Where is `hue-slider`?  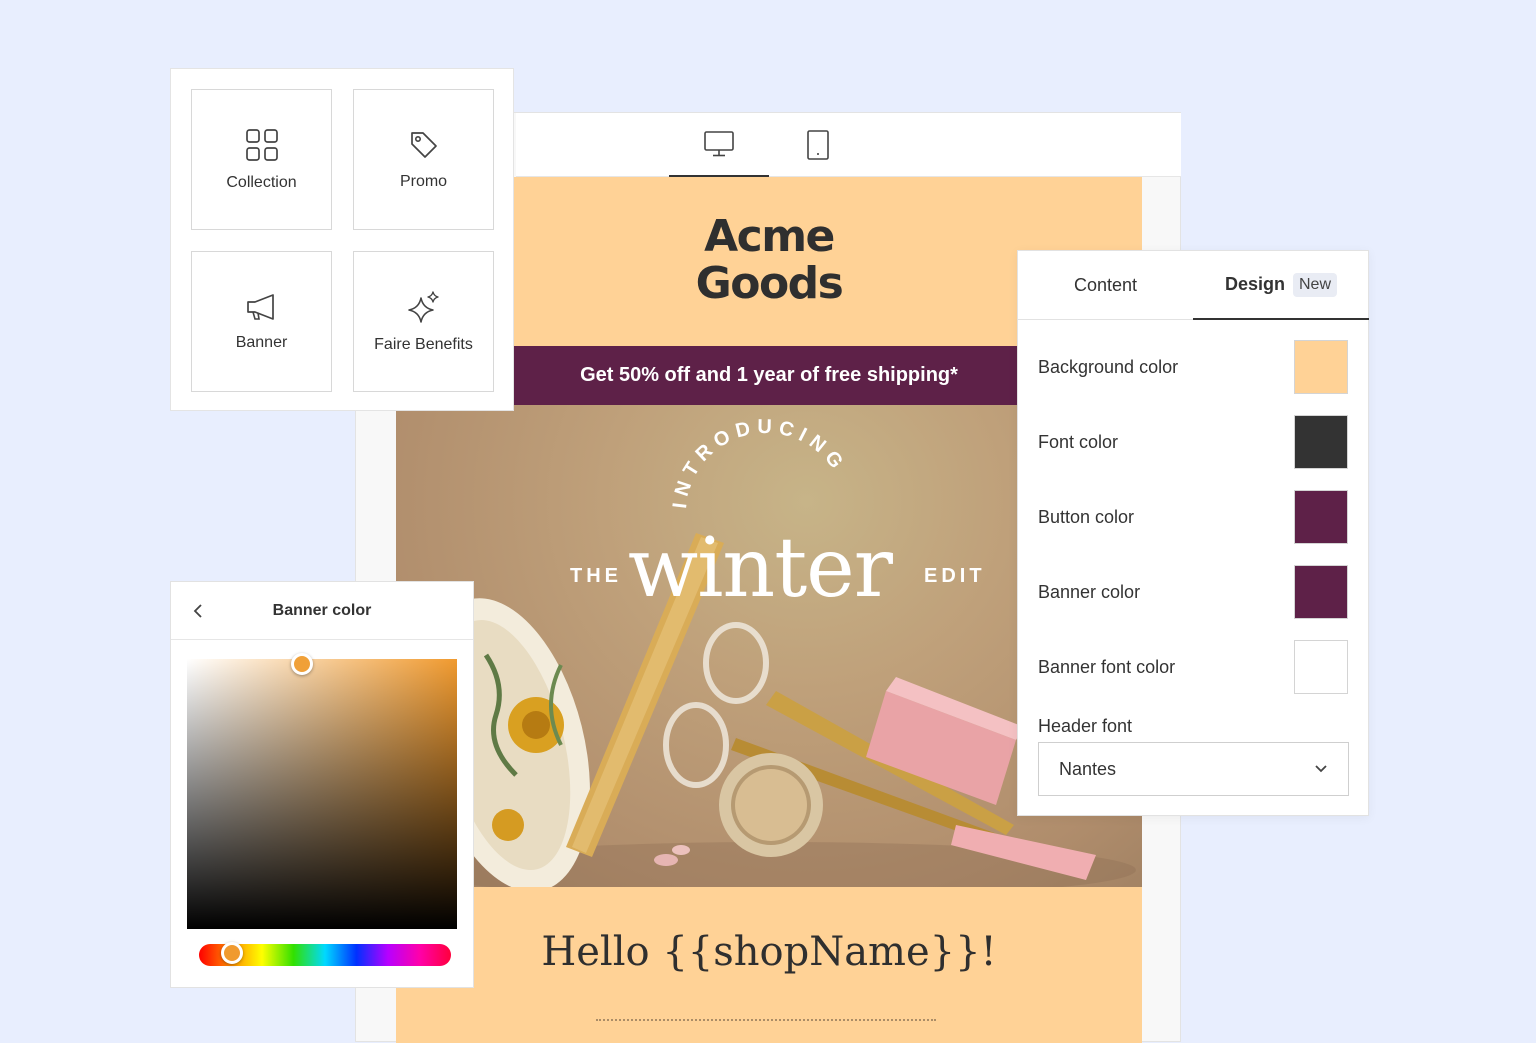
hue-slider is located at coordinates (325, 954).